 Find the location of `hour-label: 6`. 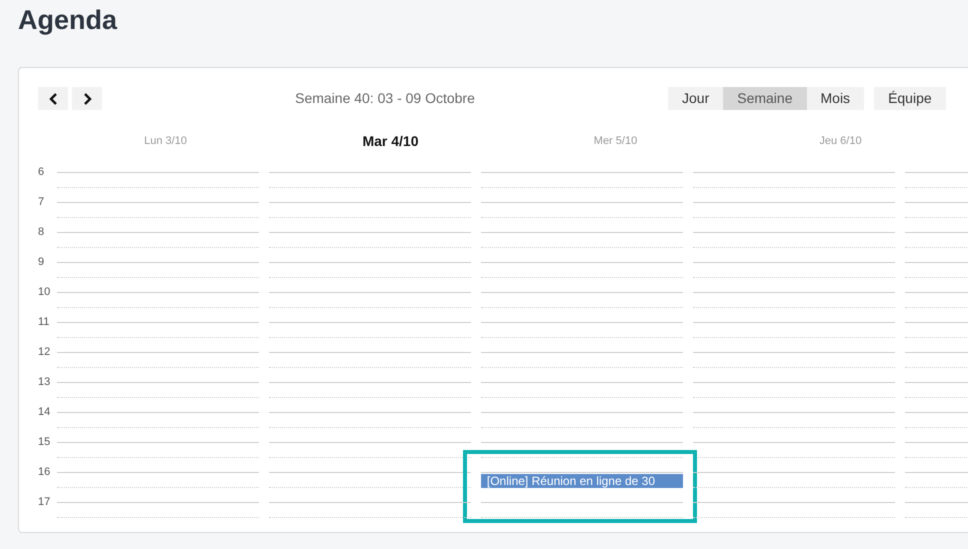

hour-label: 6 is located at coordinates (42, 172).